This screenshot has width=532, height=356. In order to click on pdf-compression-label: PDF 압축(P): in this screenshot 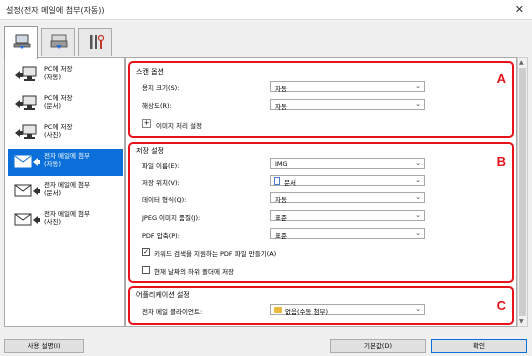, I will do `click(161, 236)`.